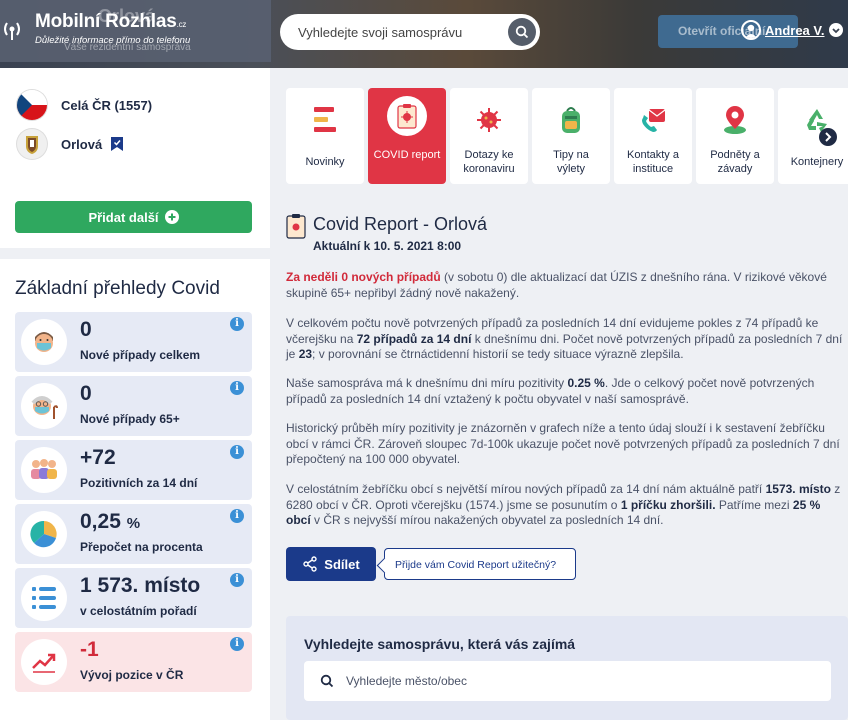 Image resolution: width=848 pixels, height=720 pixels. Describe the element at coordinates (735, 162) in the screenshot. I see `tile-label: Podněty a závady` at that location.